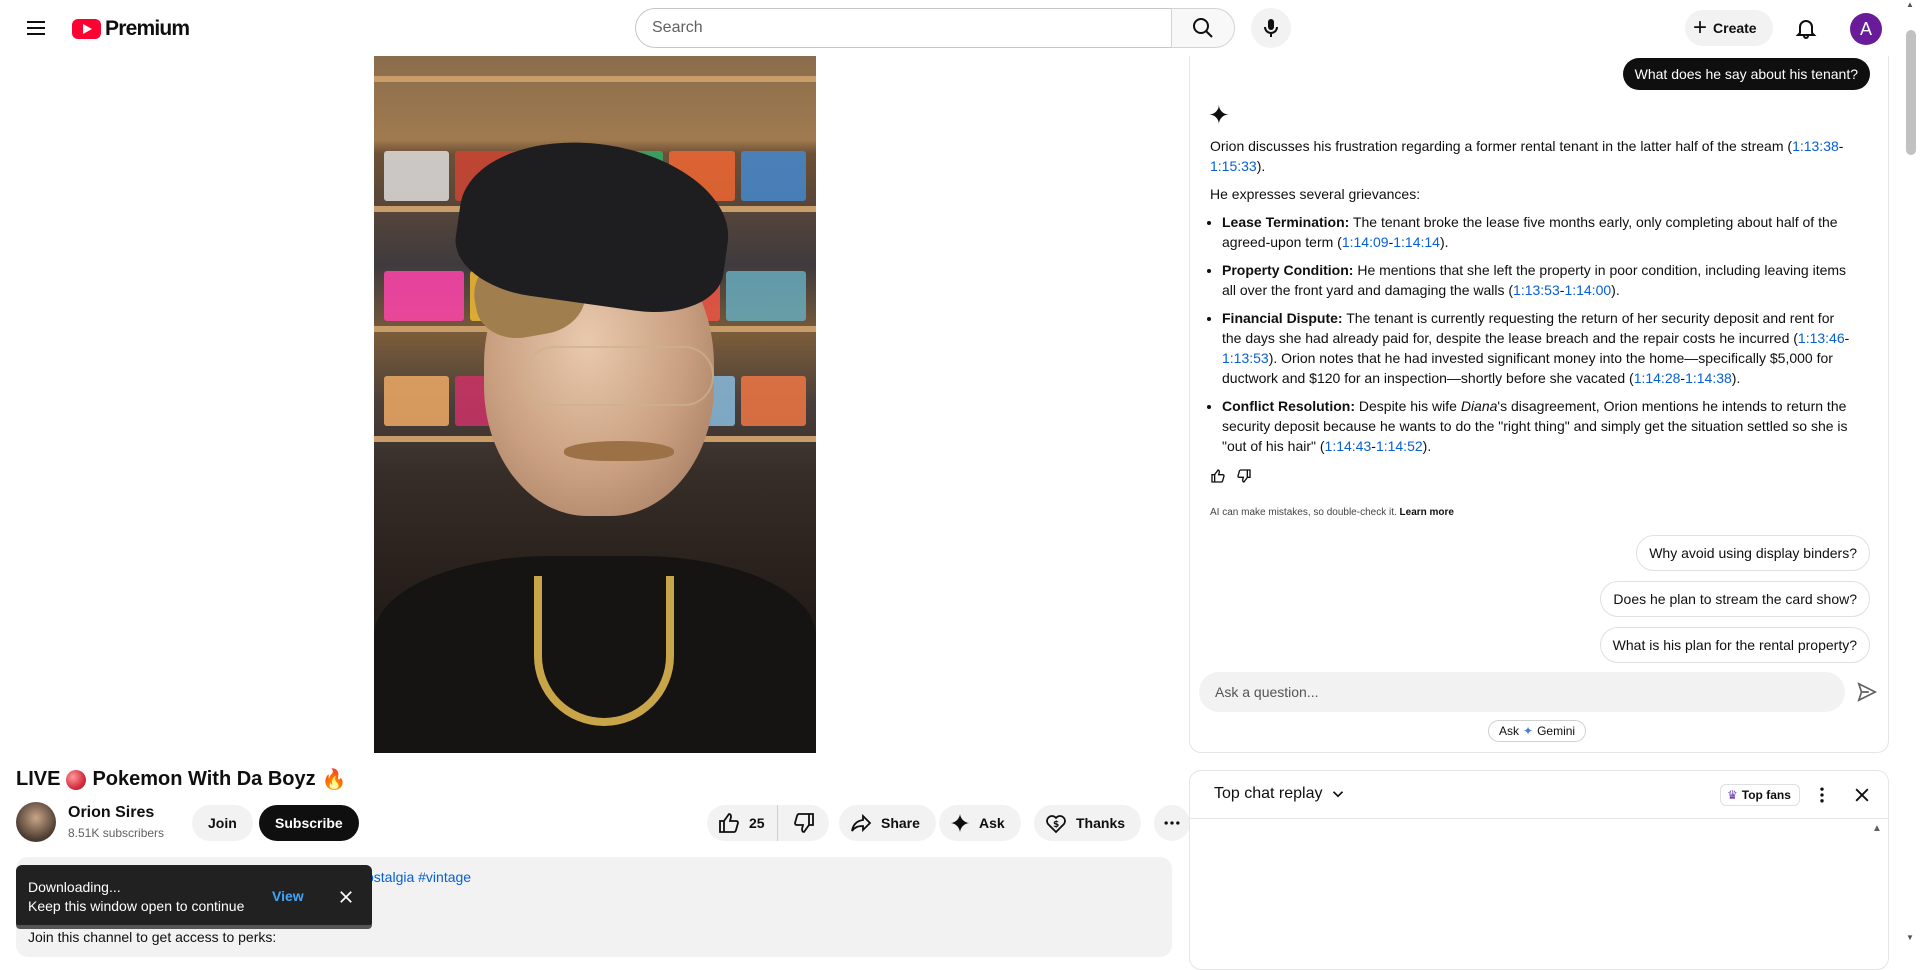 The height and width of the screenshot is (970, 1920). I want to click on search-button, so click(1203, 28).